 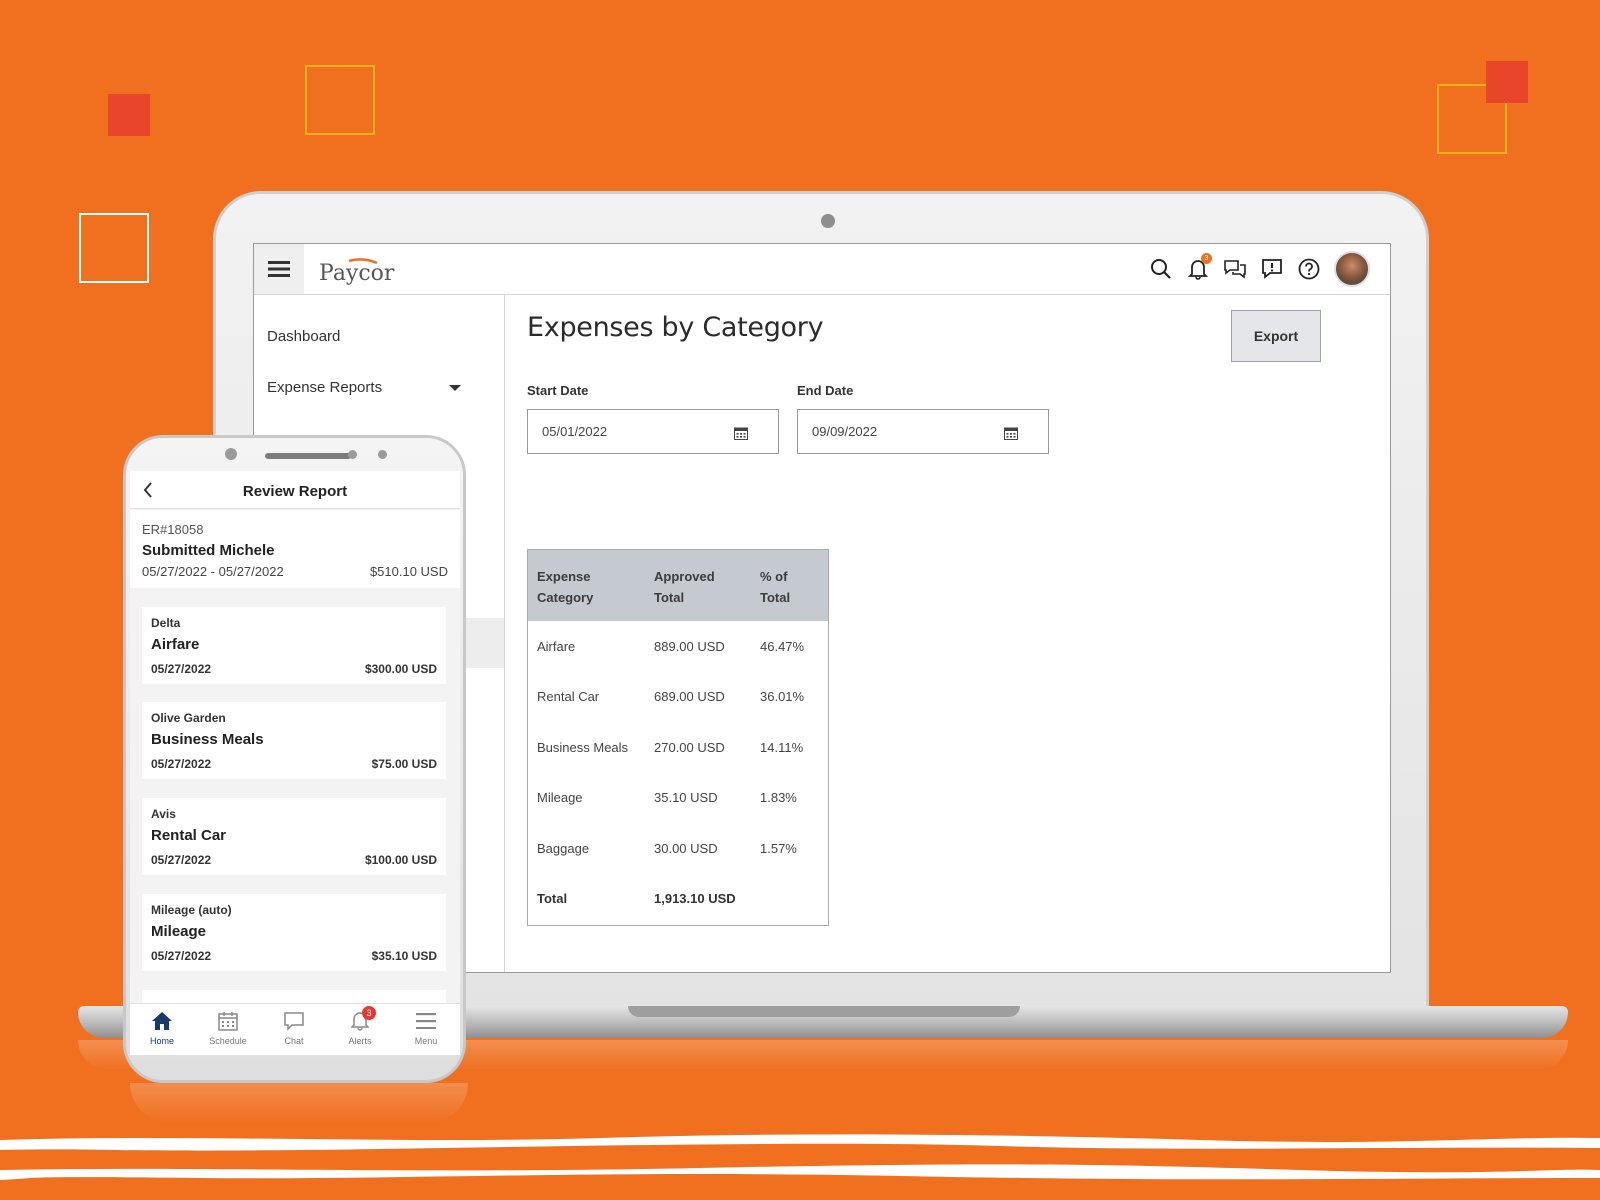 What do you see at coordinates (689, 747) in the screenshot?
I see `cell-total: 270.00 USD` at bounding box center [689, 747].